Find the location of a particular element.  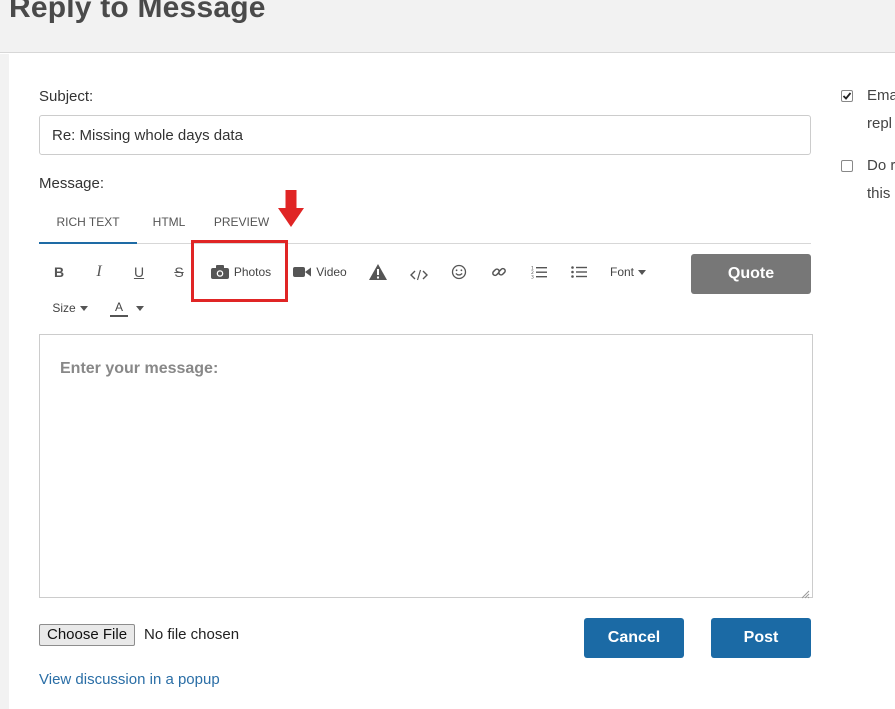

view-discussion-popup-link: View discussion in a popup is located at coordinates (129, 679).